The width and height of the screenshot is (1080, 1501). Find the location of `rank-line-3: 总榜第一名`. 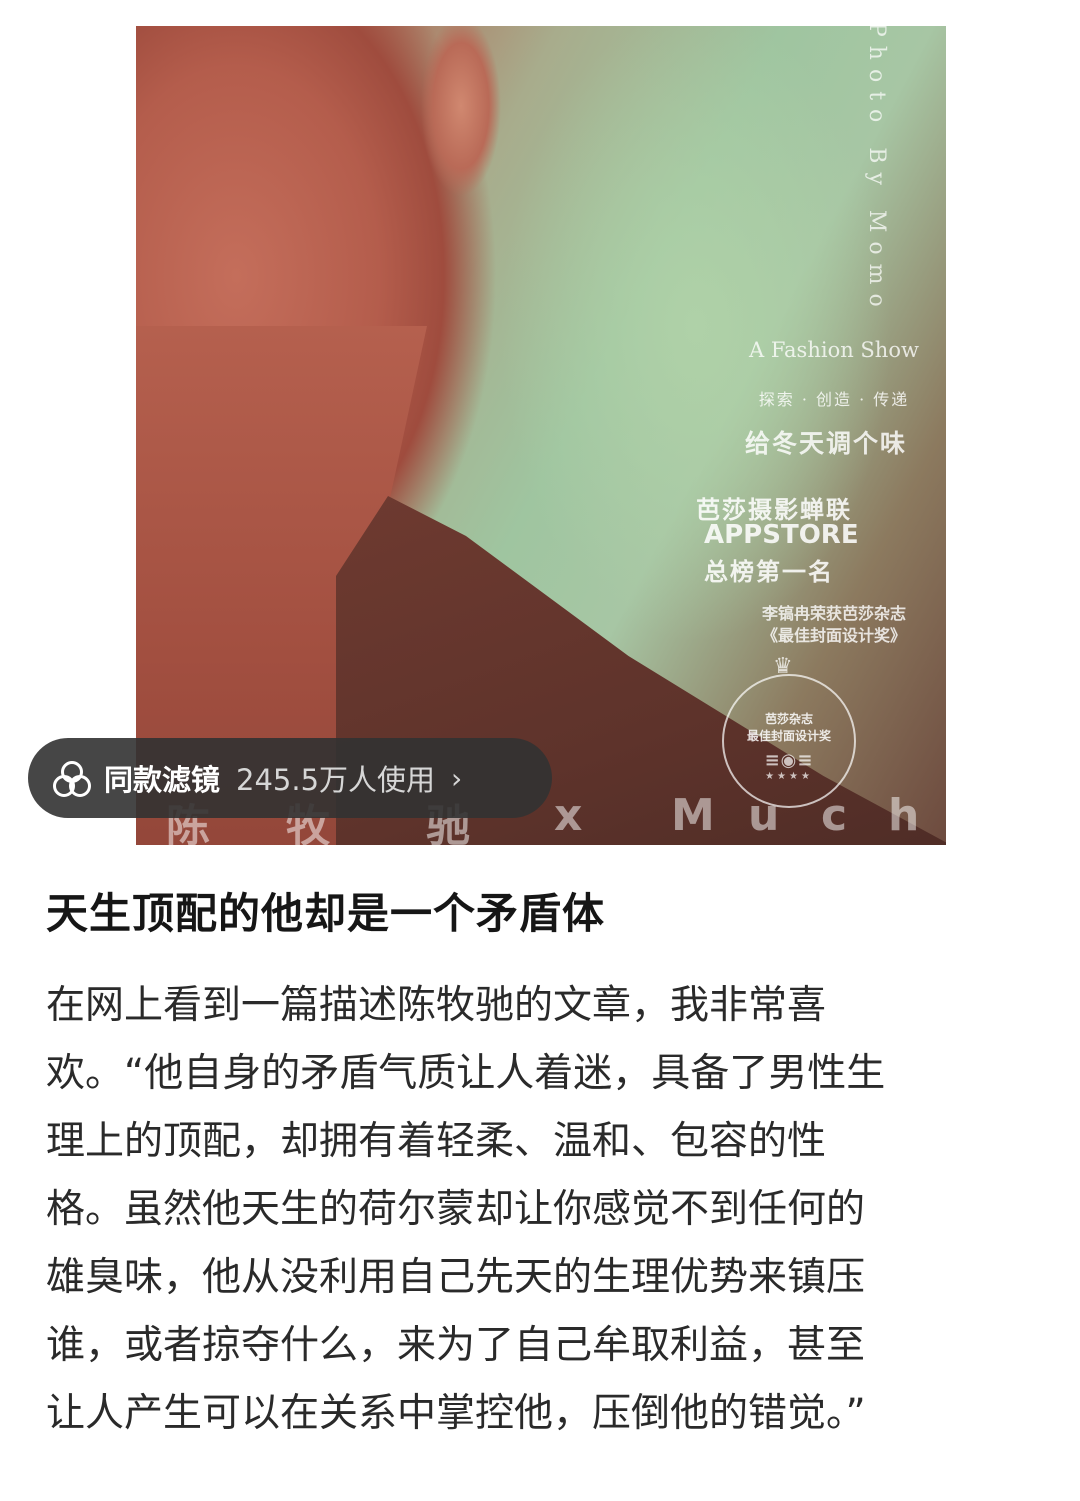

rank-line-3: 总榜第一名 is located at coordinates (769, 572).